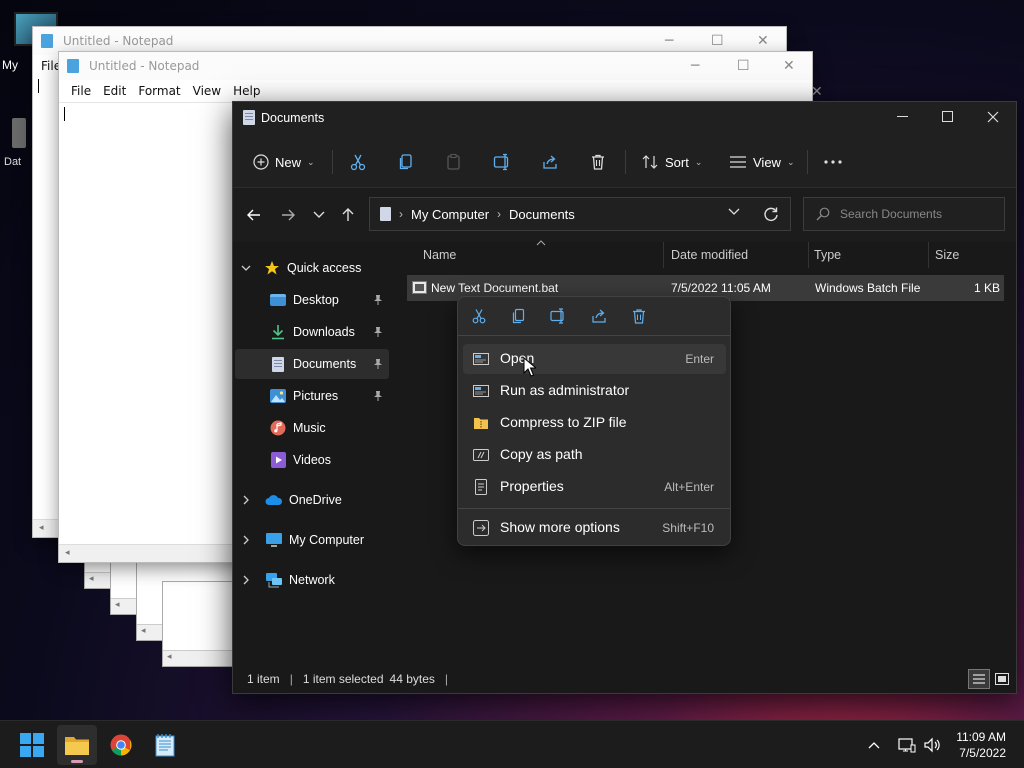 Image resolution: width=1024 pixels, height=768 pixels. I want to click on view-button: View ⌄, so click(762, 162).